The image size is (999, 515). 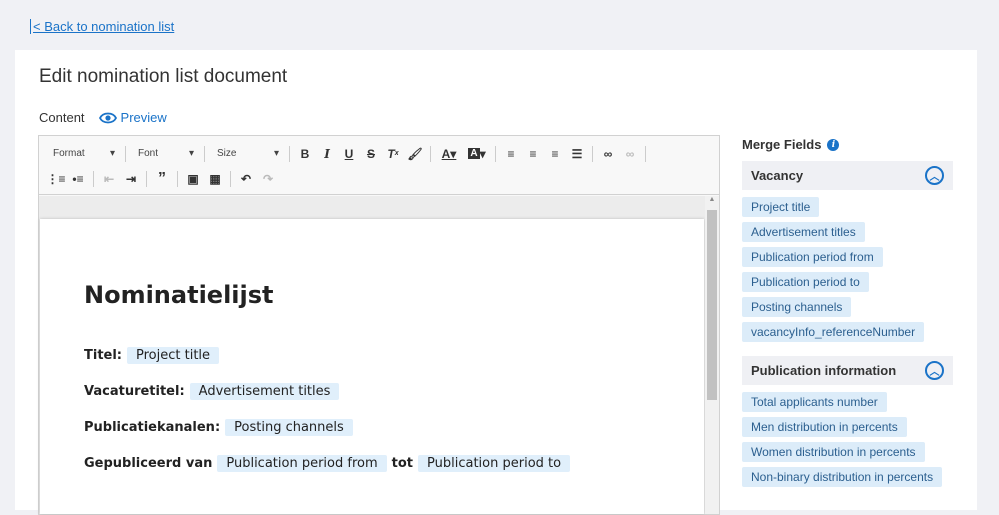 I want to click on size-dropdown: Size ▾, so click(x=247, y=154).